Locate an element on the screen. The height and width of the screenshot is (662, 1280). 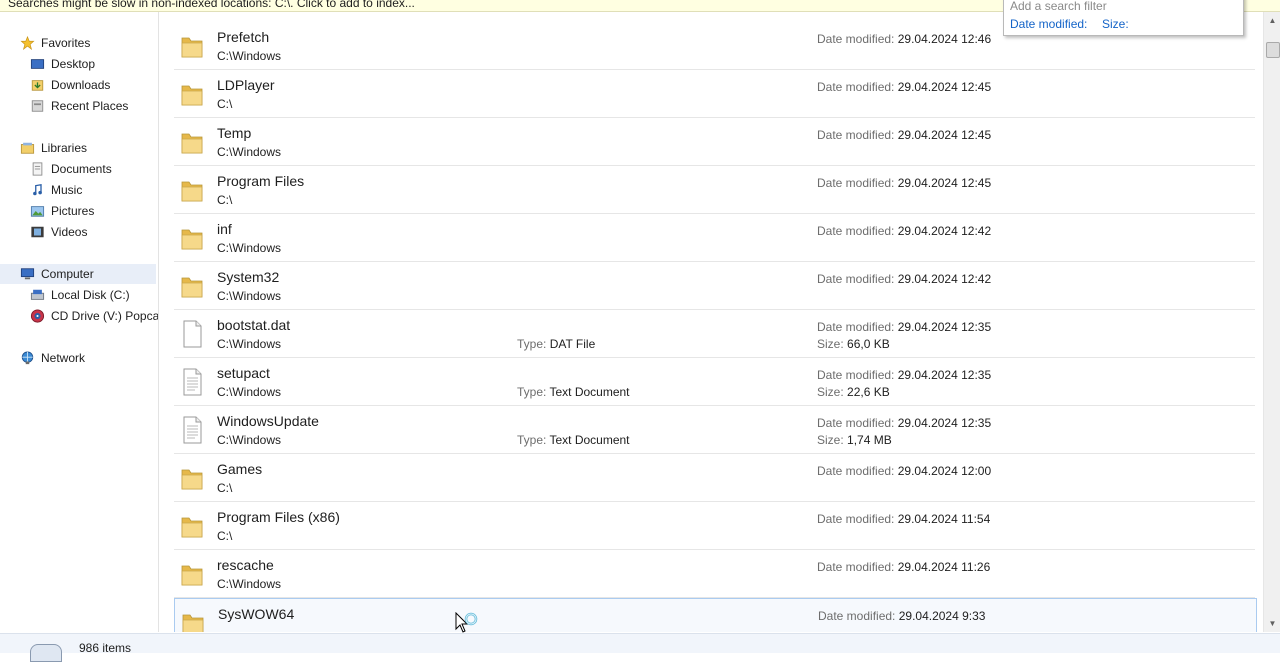
nav-item-recent-places: Recent Places is located at coordinates (79, 106).